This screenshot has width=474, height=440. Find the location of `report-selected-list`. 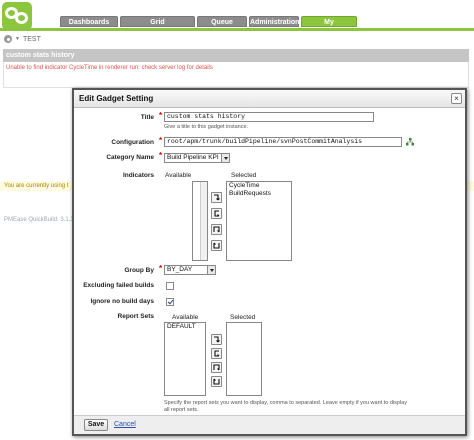

report-selected-list is located at coordinates (244, 359).